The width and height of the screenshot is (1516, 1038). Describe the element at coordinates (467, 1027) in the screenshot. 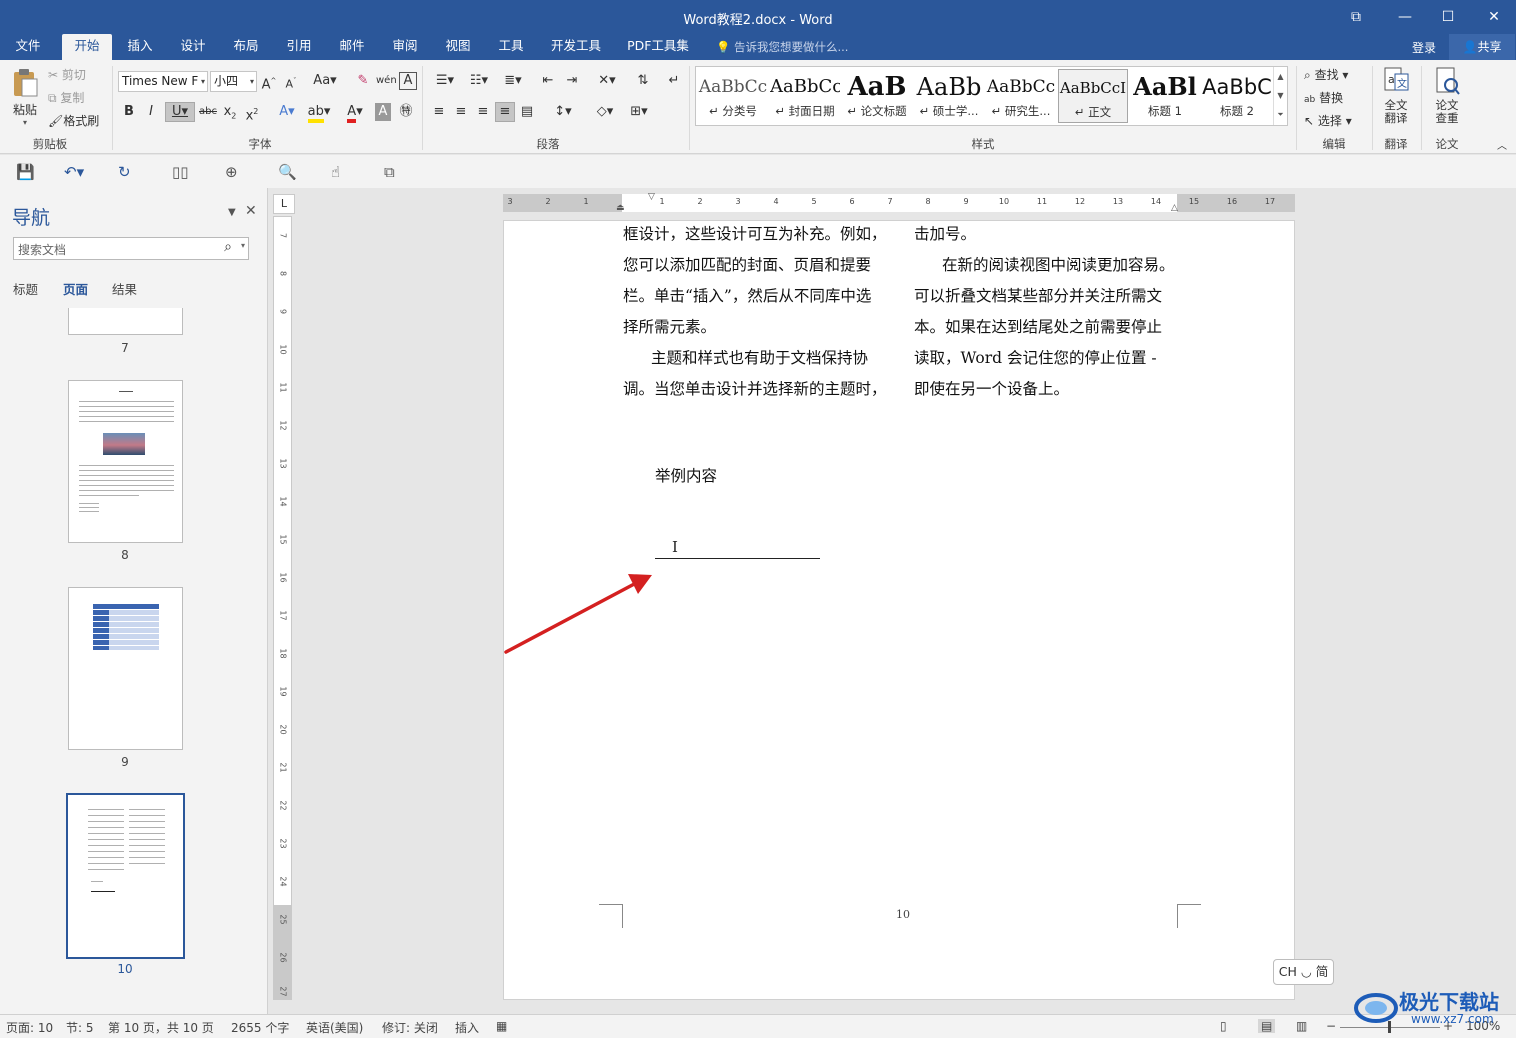

I see `status-insert-mode: 插入` at that location.